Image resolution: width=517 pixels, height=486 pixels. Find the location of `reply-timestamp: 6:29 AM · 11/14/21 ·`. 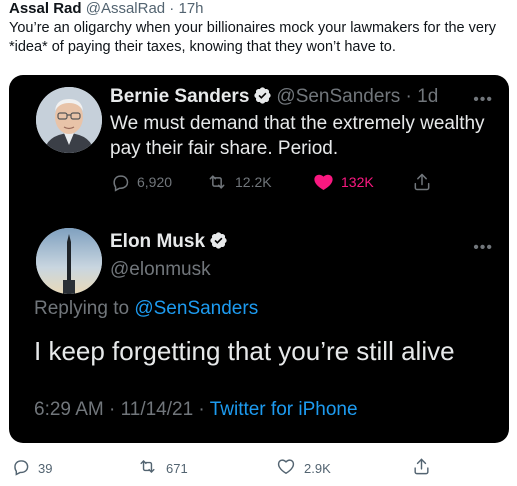

reply-timestamp: 6:29 AM · 11/14/21 · is located at coordinates (119, 409).